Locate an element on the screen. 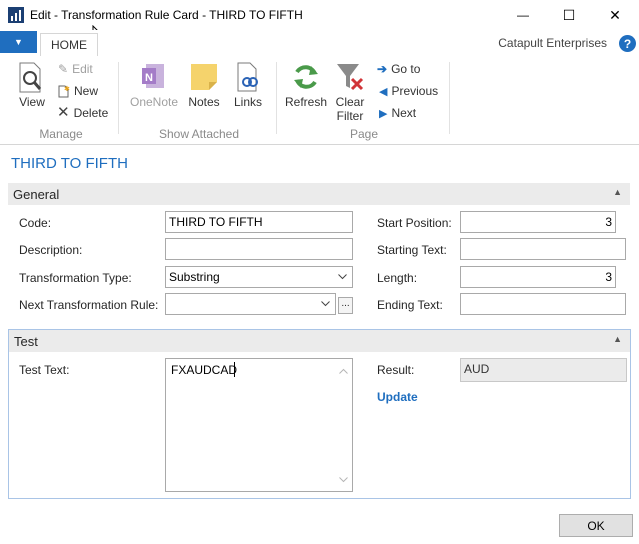  description-label: Description: is located at coordinates (51, 250).